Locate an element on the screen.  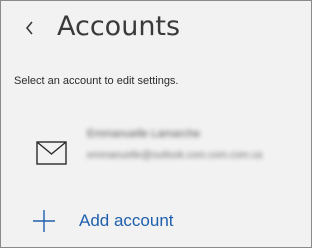
add-account-button: Add account is located at coordinates (102, 221).